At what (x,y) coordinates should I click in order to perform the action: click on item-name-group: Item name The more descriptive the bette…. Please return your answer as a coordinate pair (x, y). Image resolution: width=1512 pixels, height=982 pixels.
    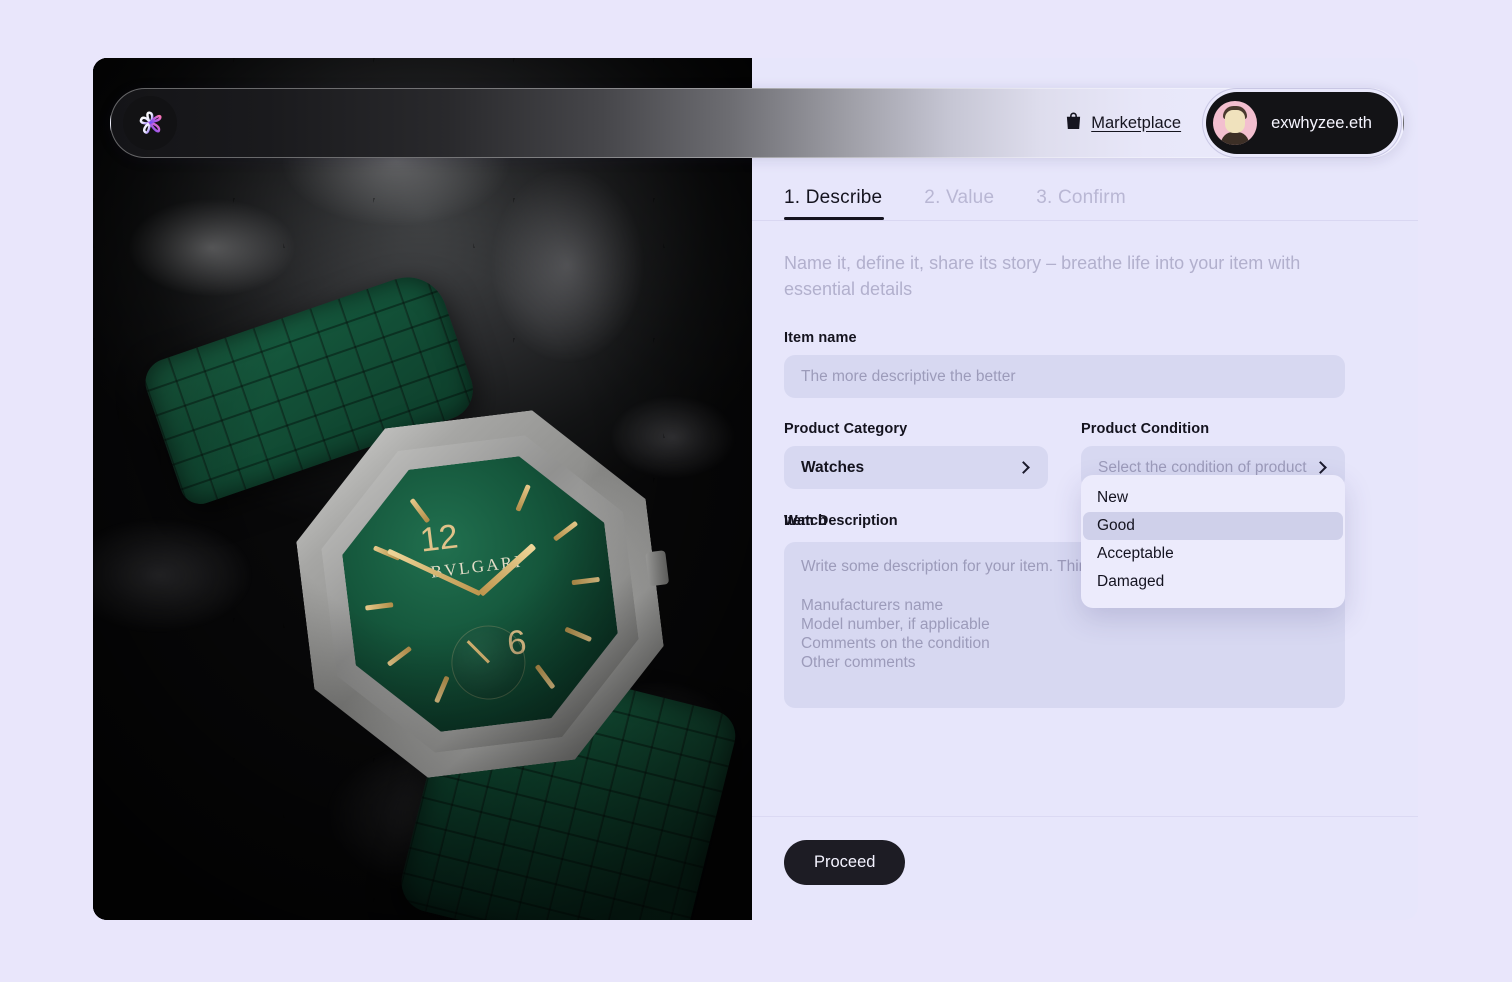
    Looking at the image, I should click on (1064, 364).